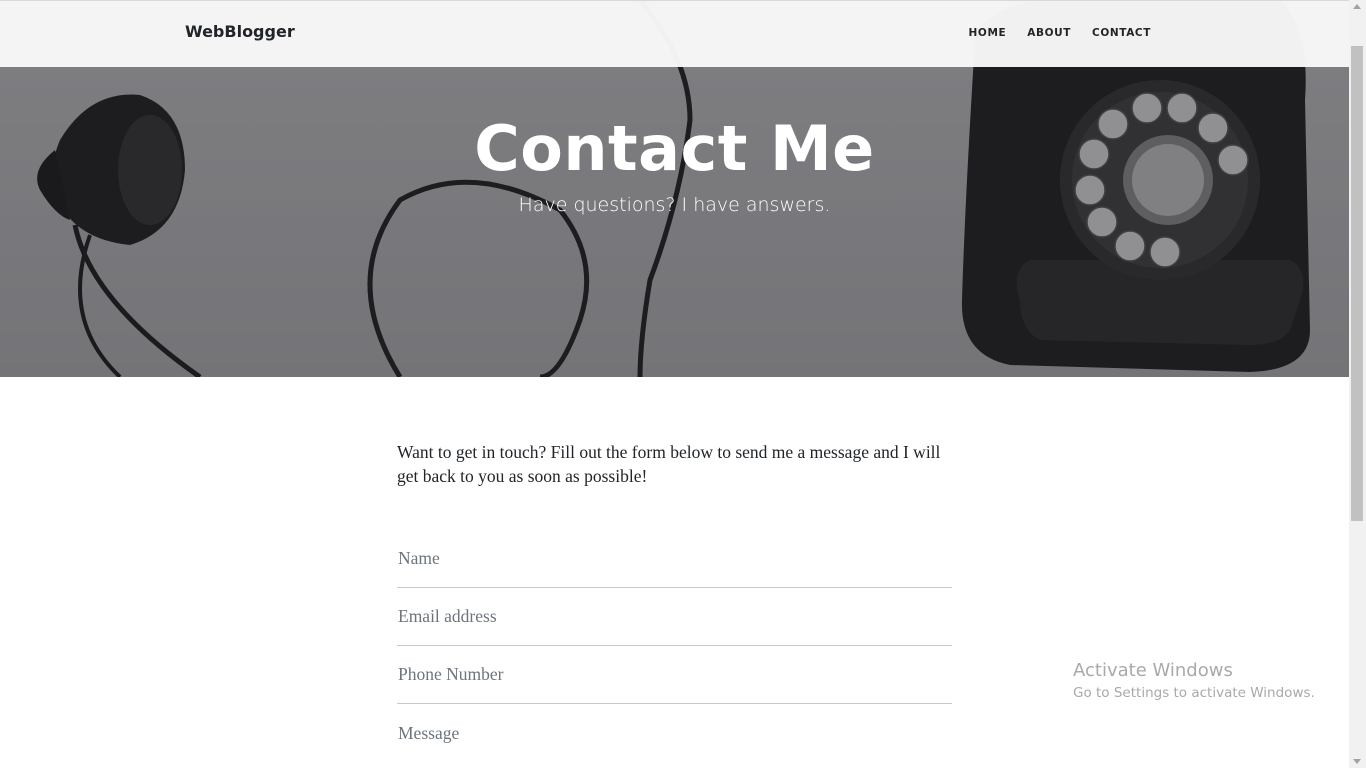 Image resolution: width=1366 pixels, height=768 pixels. I want to click on message-input, so click(674, 733).